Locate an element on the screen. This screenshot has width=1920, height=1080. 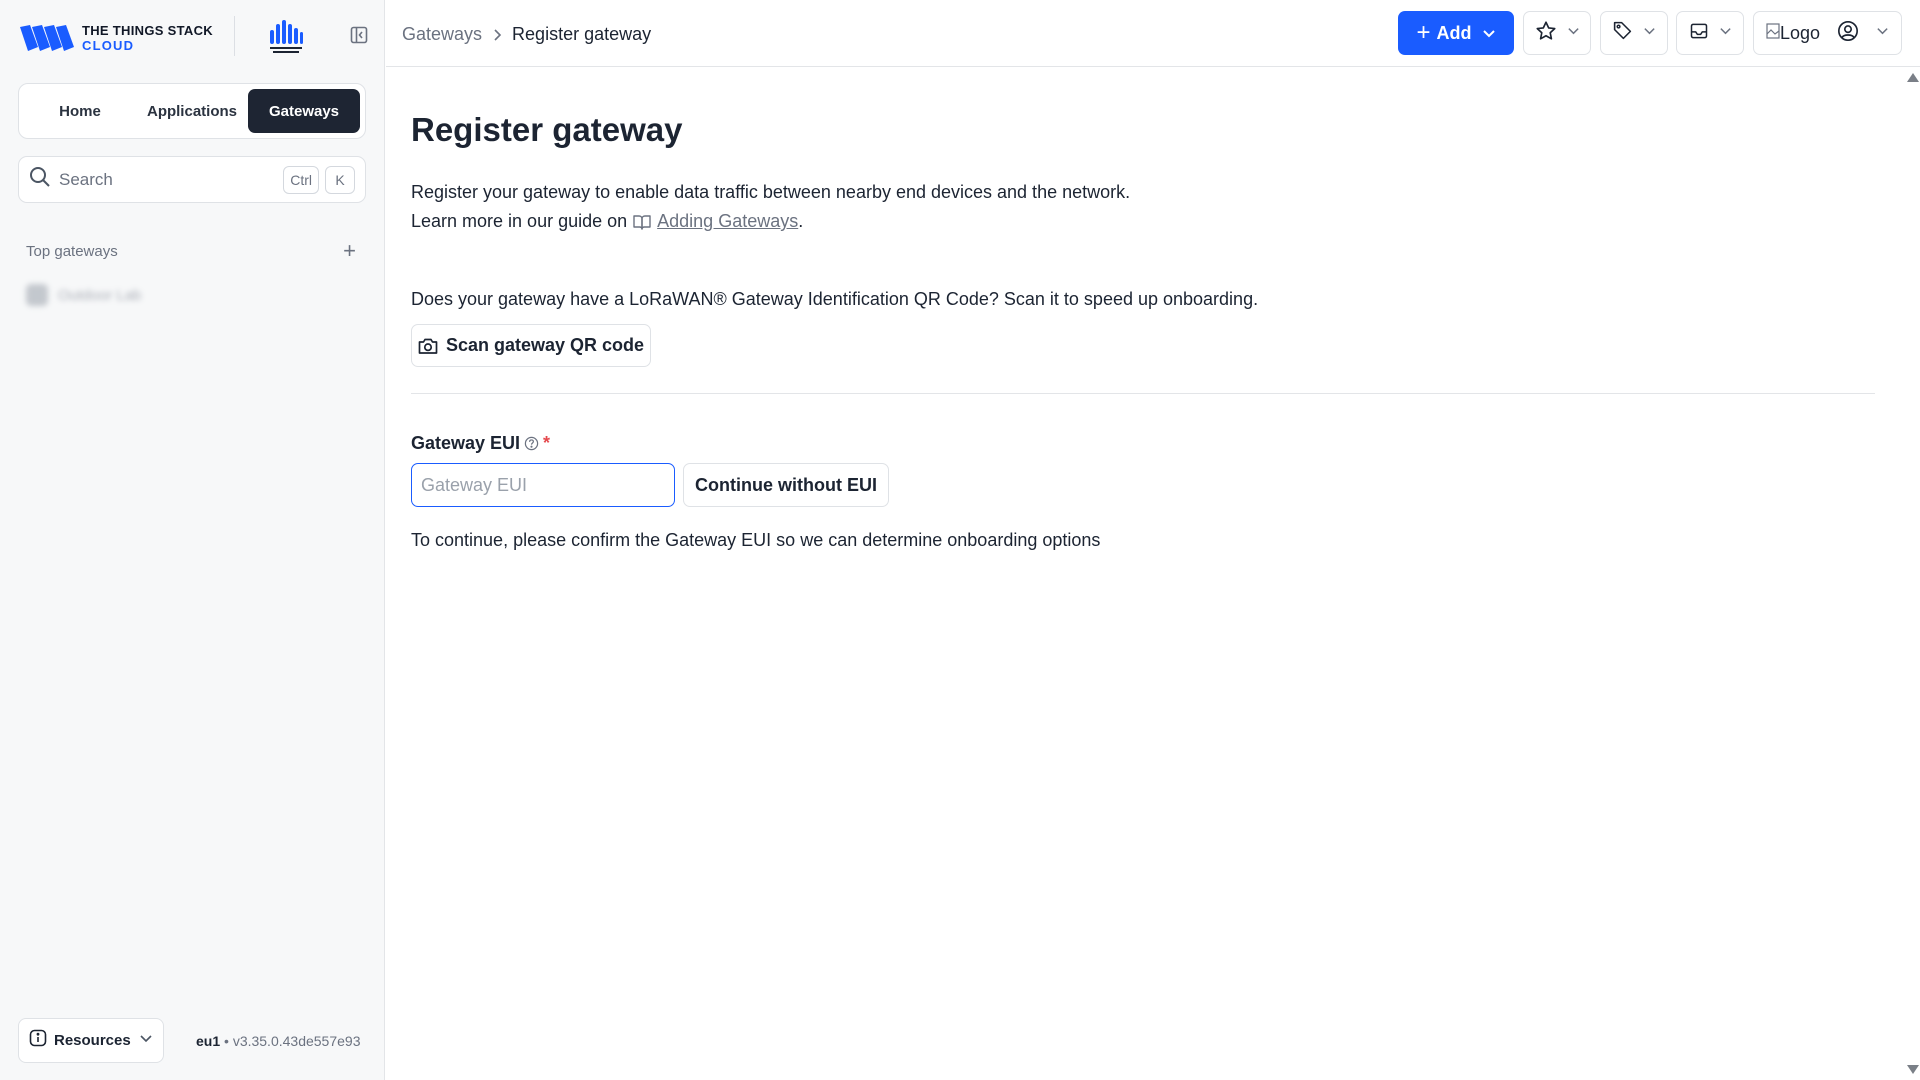
search-icon is located at coordinates (40, 179).